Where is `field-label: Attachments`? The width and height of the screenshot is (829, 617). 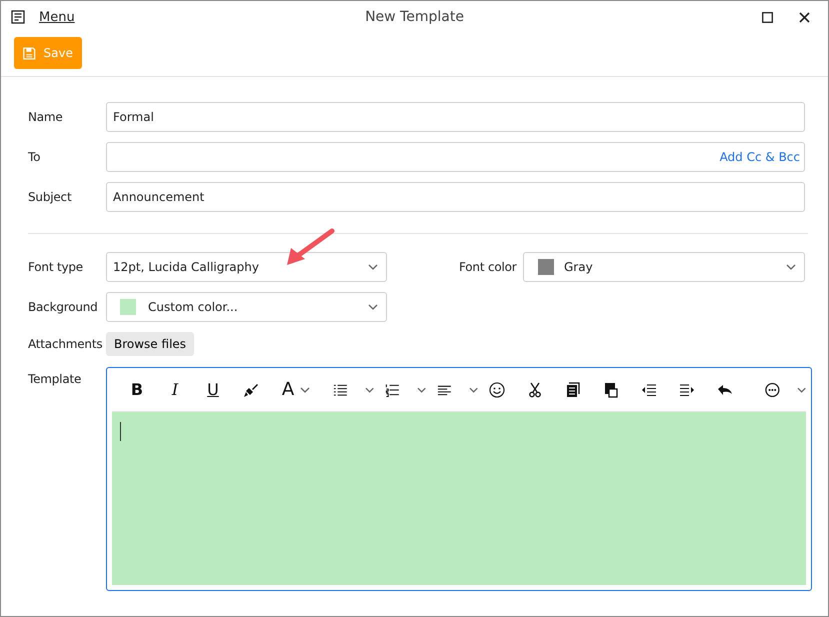 field-label: Attachments is located at coordinates (66, 344).